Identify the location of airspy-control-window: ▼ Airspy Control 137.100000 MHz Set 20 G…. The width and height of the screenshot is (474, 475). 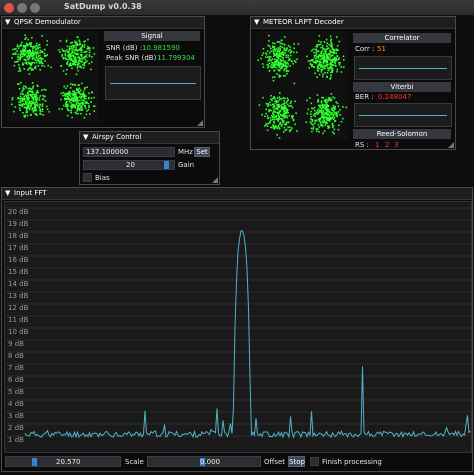
(149, 158).